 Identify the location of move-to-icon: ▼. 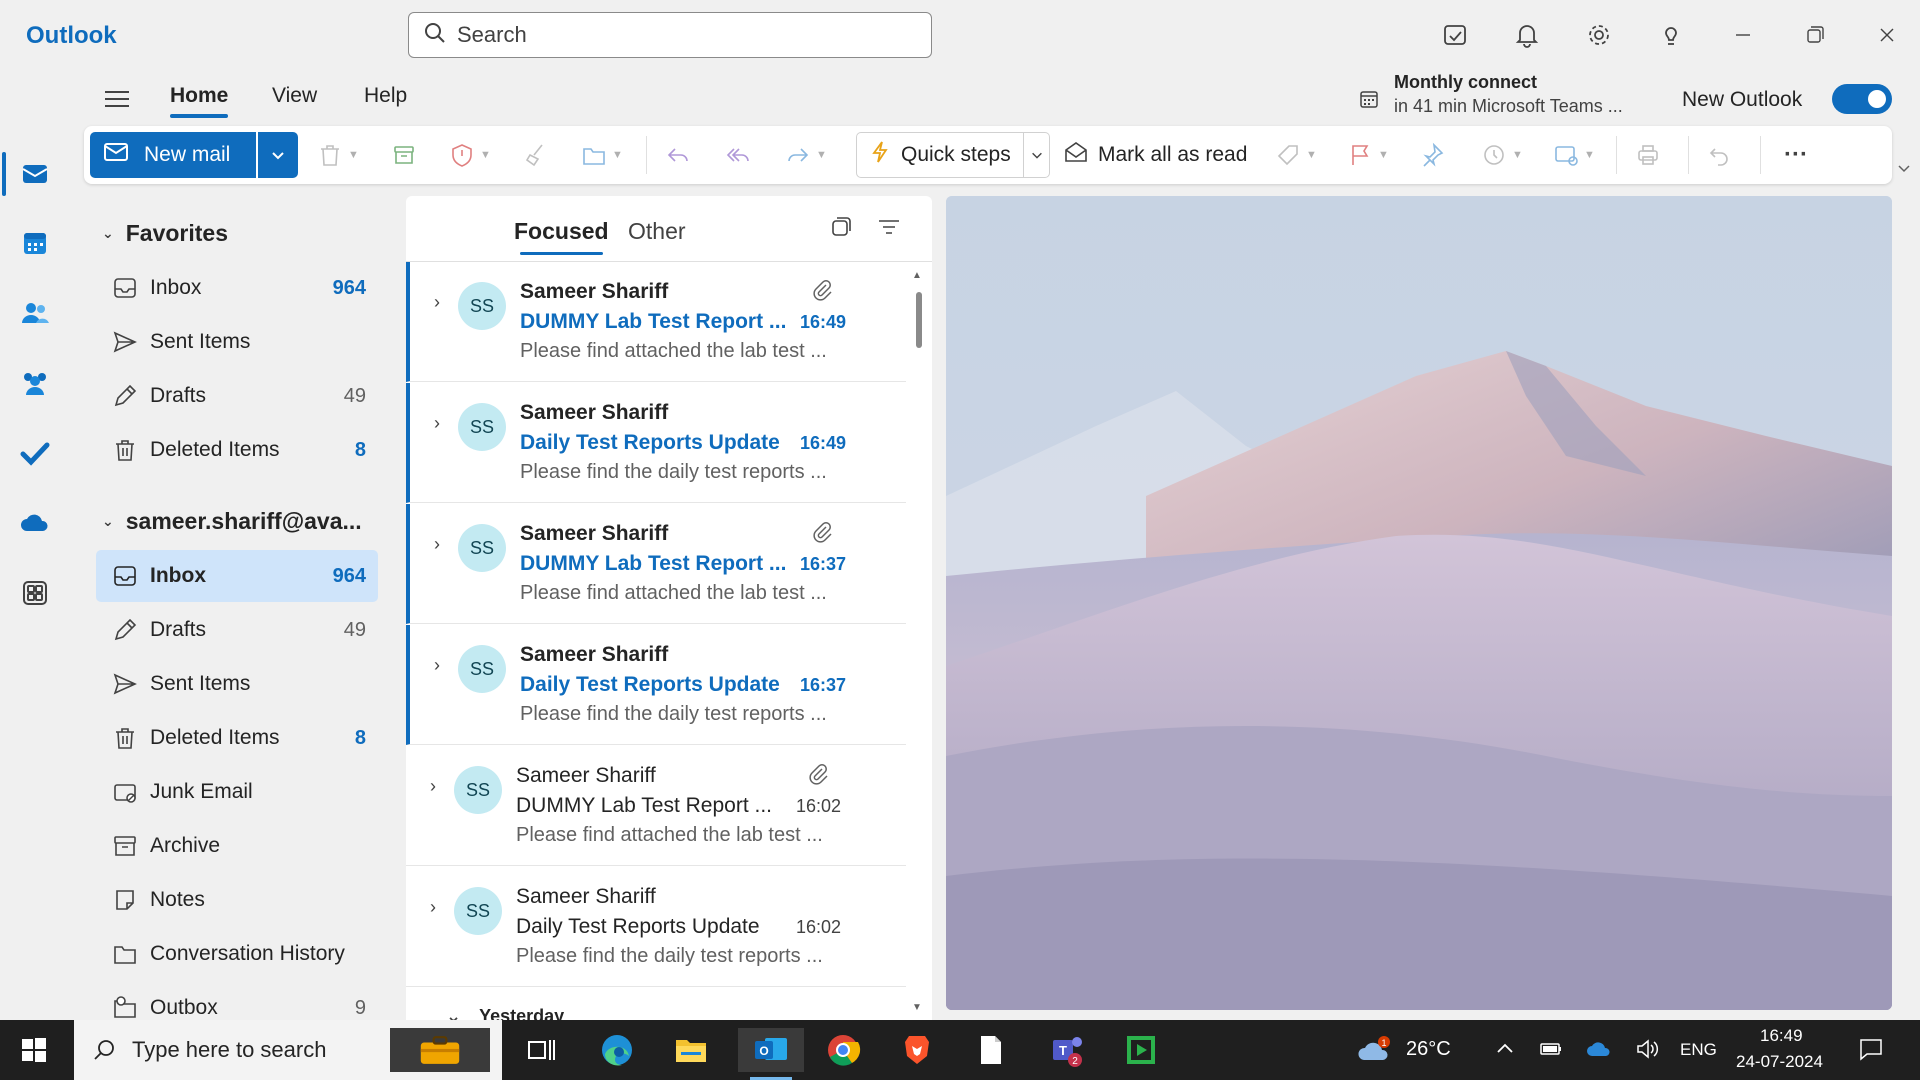
(601, 155).